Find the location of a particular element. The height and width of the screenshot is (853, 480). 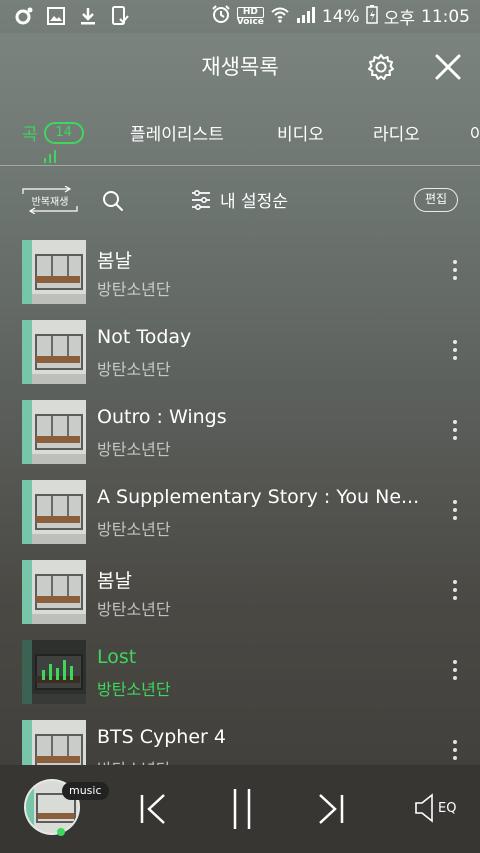

song-row-now-playing: Lost 방탄소년단 is located at coordinates (240, 678).